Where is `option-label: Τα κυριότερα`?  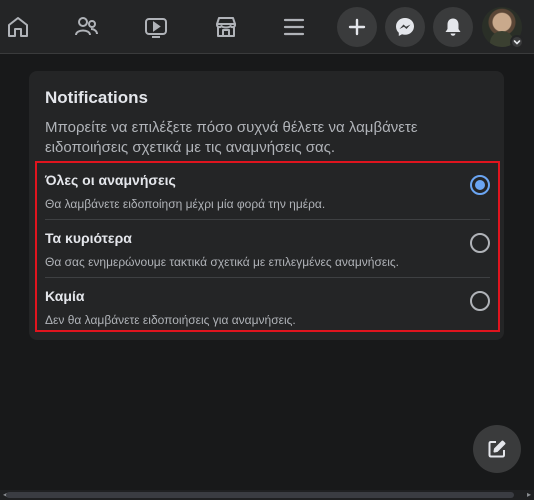 option-label: Τα κυριότερα is located at coordinates (88, 238).